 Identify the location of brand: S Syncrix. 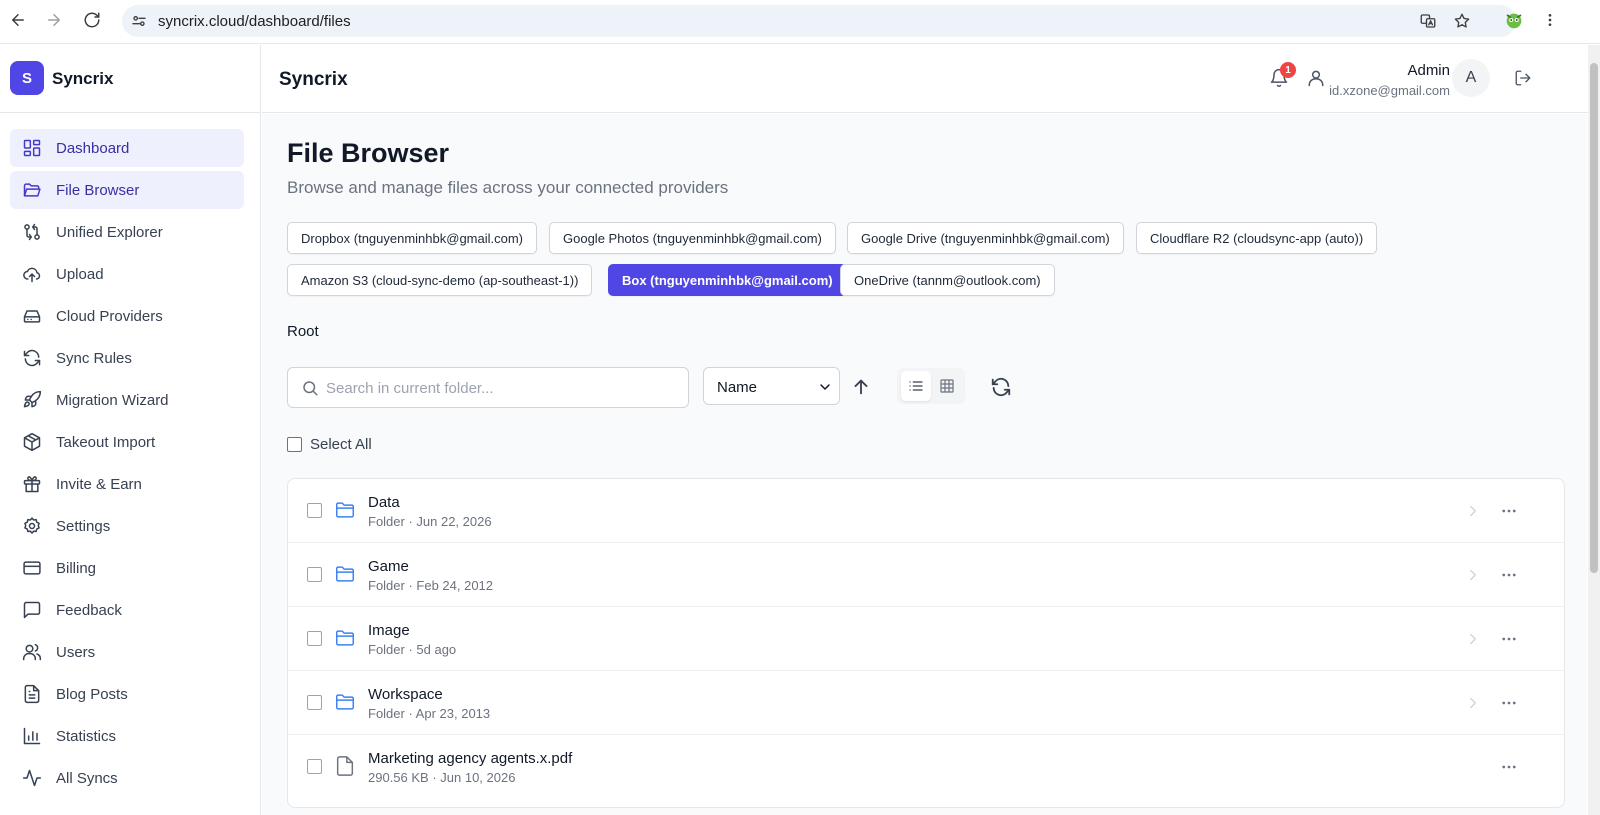
(130, 79).